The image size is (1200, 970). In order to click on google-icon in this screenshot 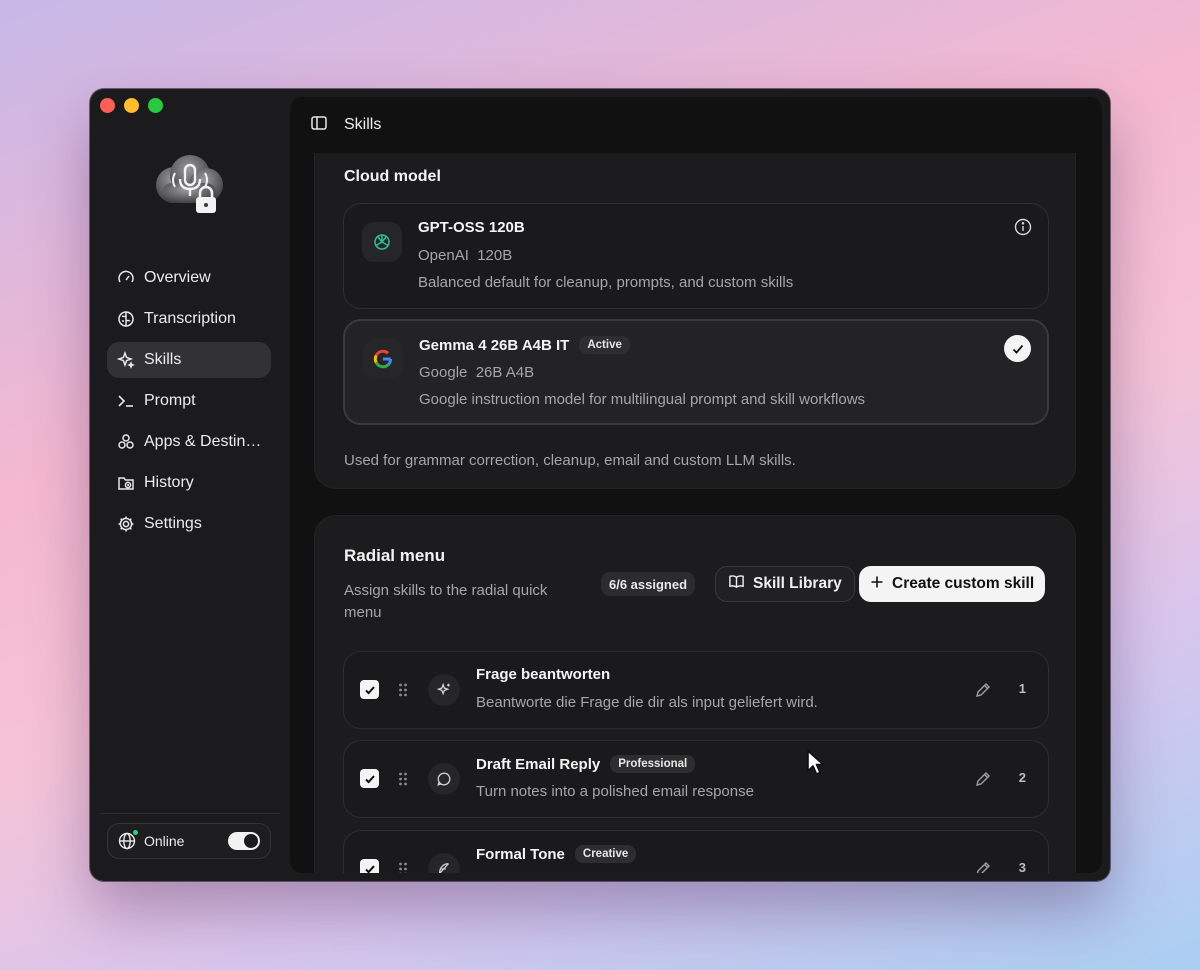, I will do `click(383, 359)`.